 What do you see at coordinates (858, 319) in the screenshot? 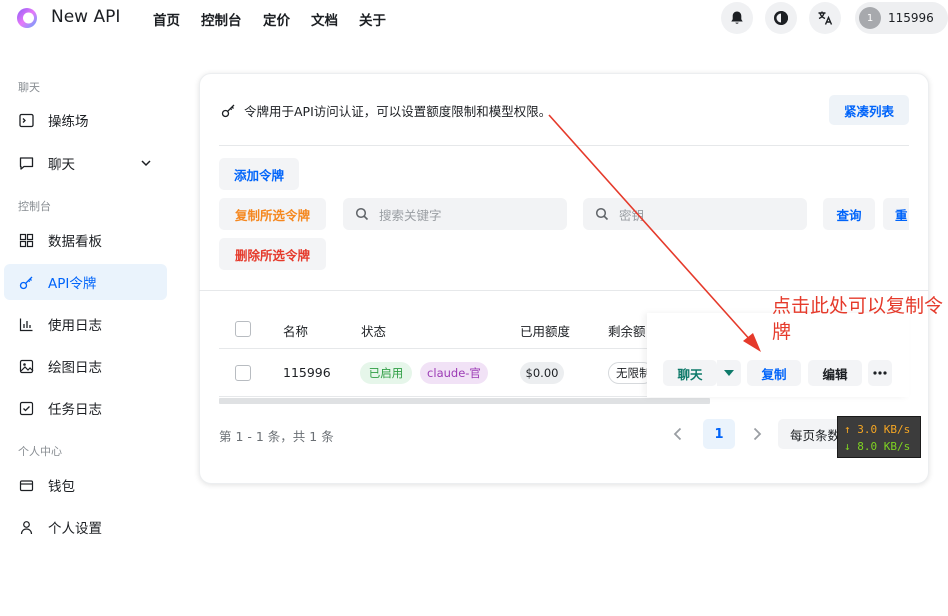
I see `annotation-text: 点击此处可以复制令牌` at bounding box center [858, 319].